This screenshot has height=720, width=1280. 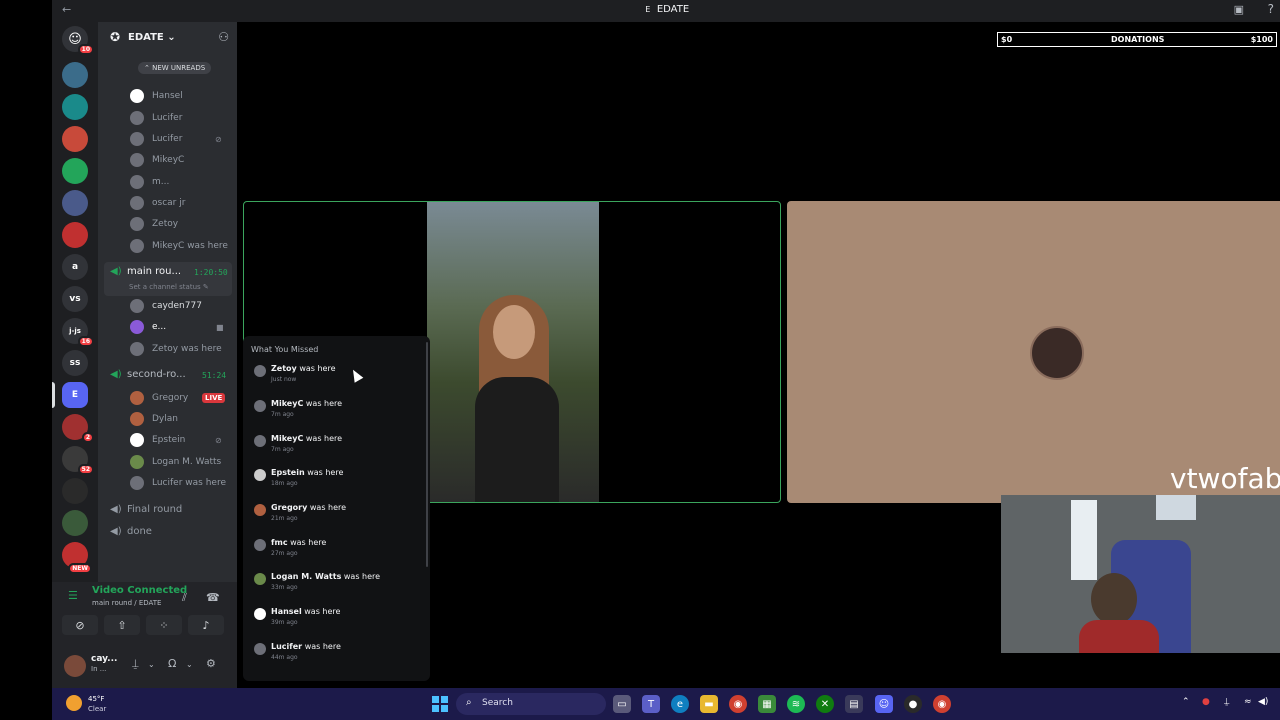 What do you see at coordinates (175, 68) in the screenshot?
I see `new-unreads-pill: ⌃ NEW UNREADS` at bounding box center [175, 68].